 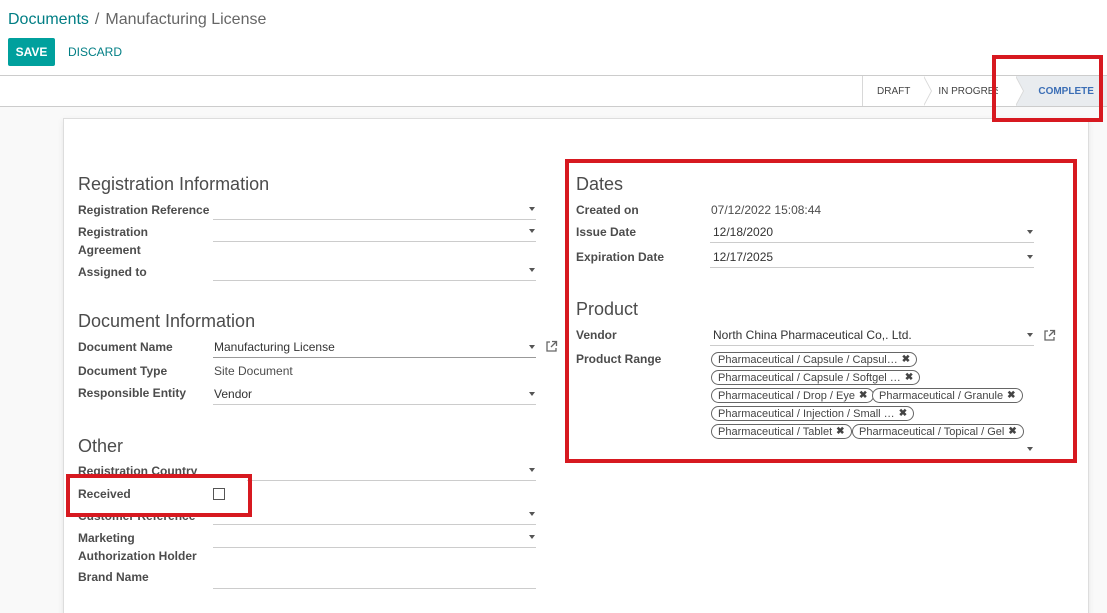 What do you see at coordinates (374, 271) in the screenshot?
I see `assigned-to-field` at bounding box center [374, 271].